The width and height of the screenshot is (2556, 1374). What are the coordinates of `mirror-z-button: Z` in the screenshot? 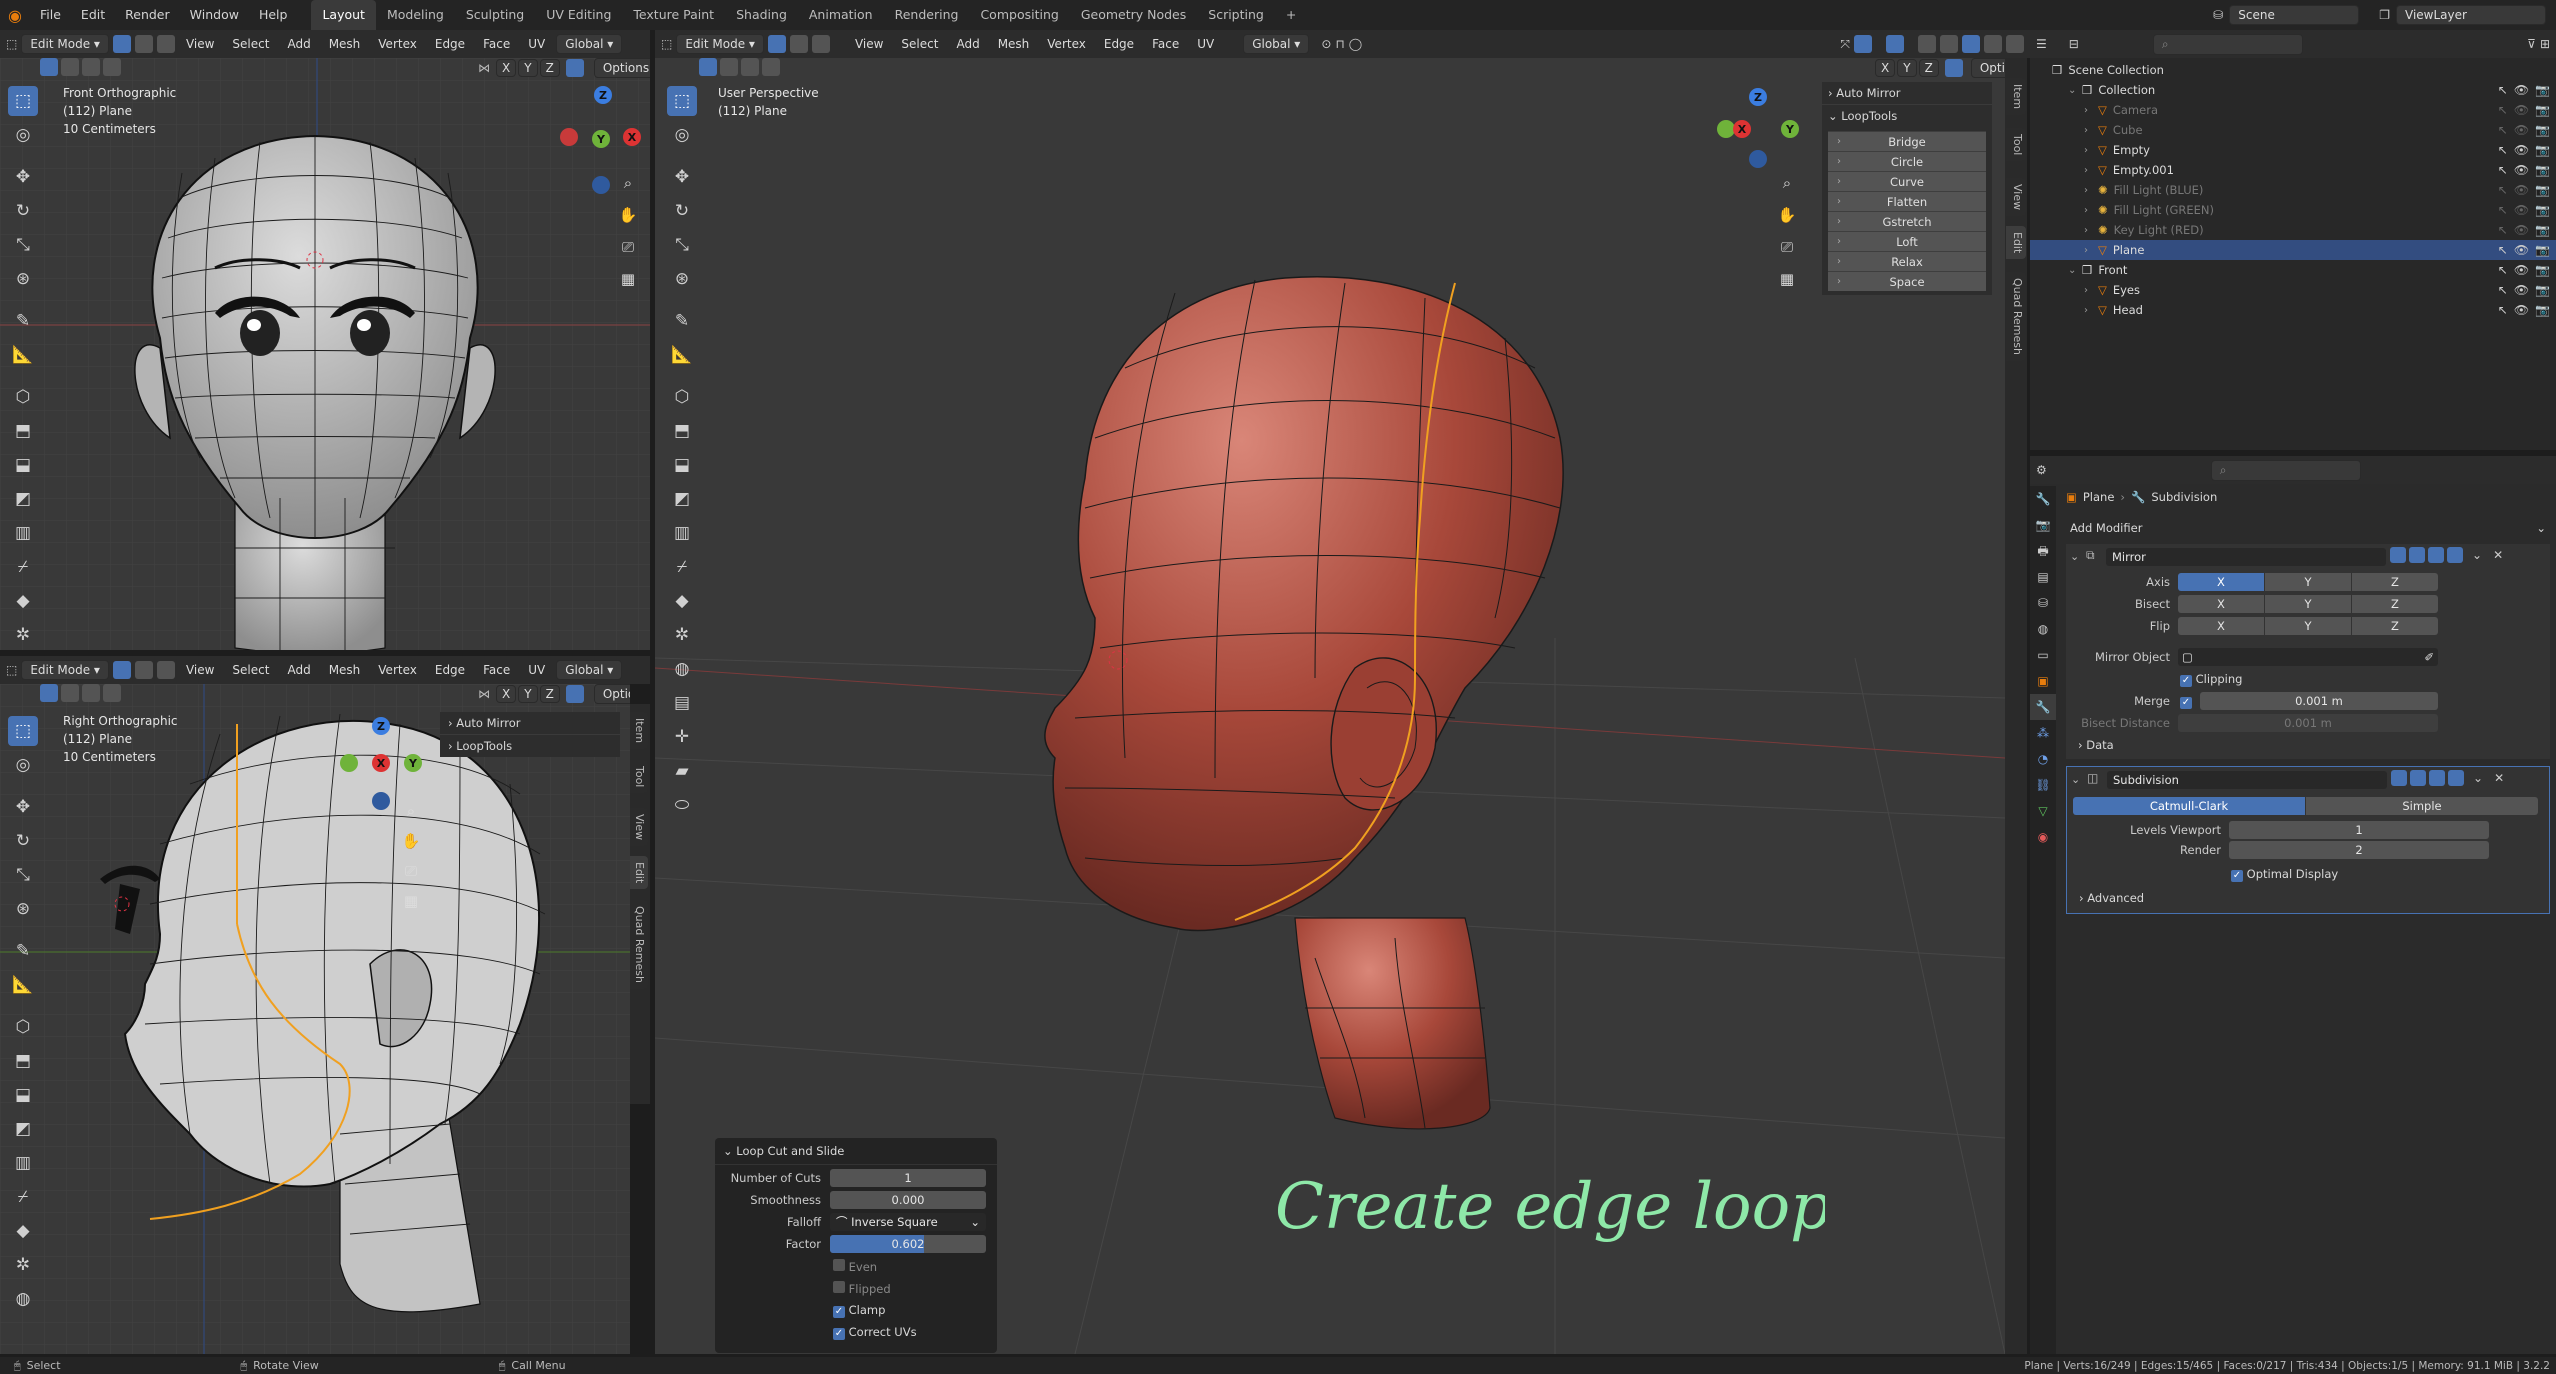 It's located at (549, 68).